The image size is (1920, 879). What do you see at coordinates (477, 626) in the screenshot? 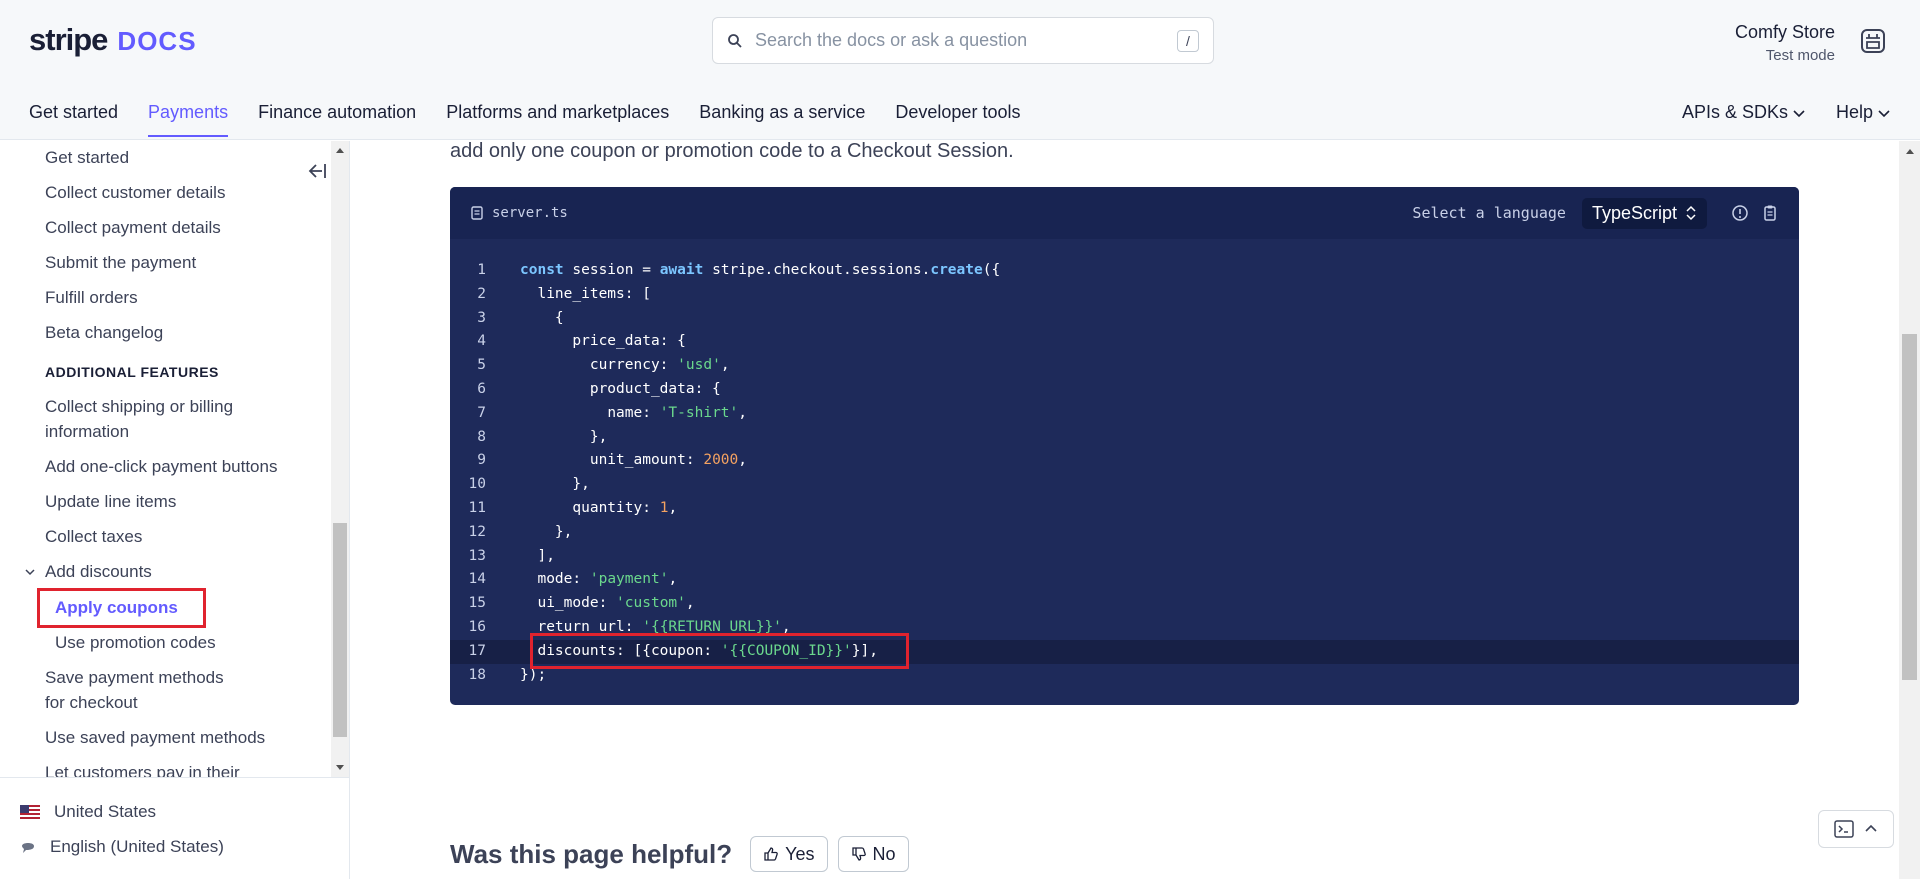
I see `line-number: 16` at bounding box center [477, 626].